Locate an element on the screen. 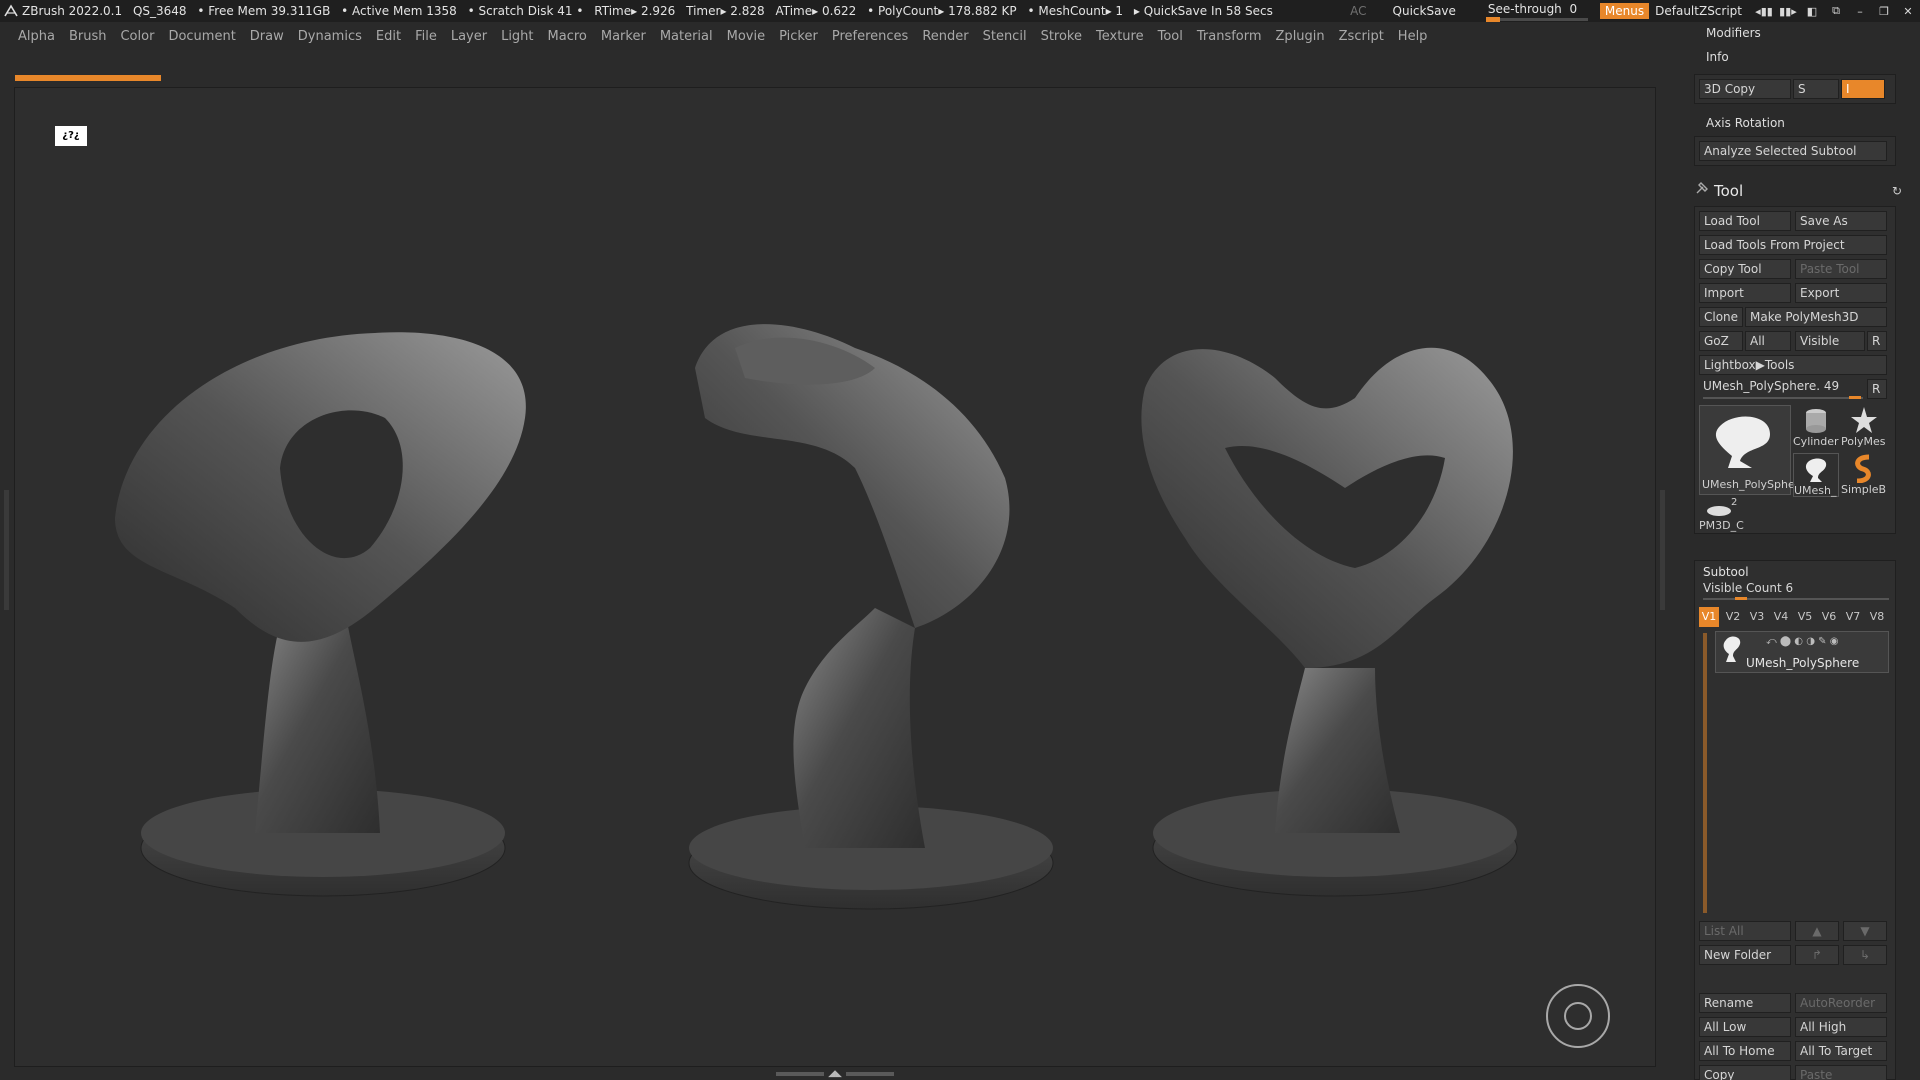 The image size is (1920, 1080). see-through-slider: See-through 0 is located at coordinates (1537, 11).